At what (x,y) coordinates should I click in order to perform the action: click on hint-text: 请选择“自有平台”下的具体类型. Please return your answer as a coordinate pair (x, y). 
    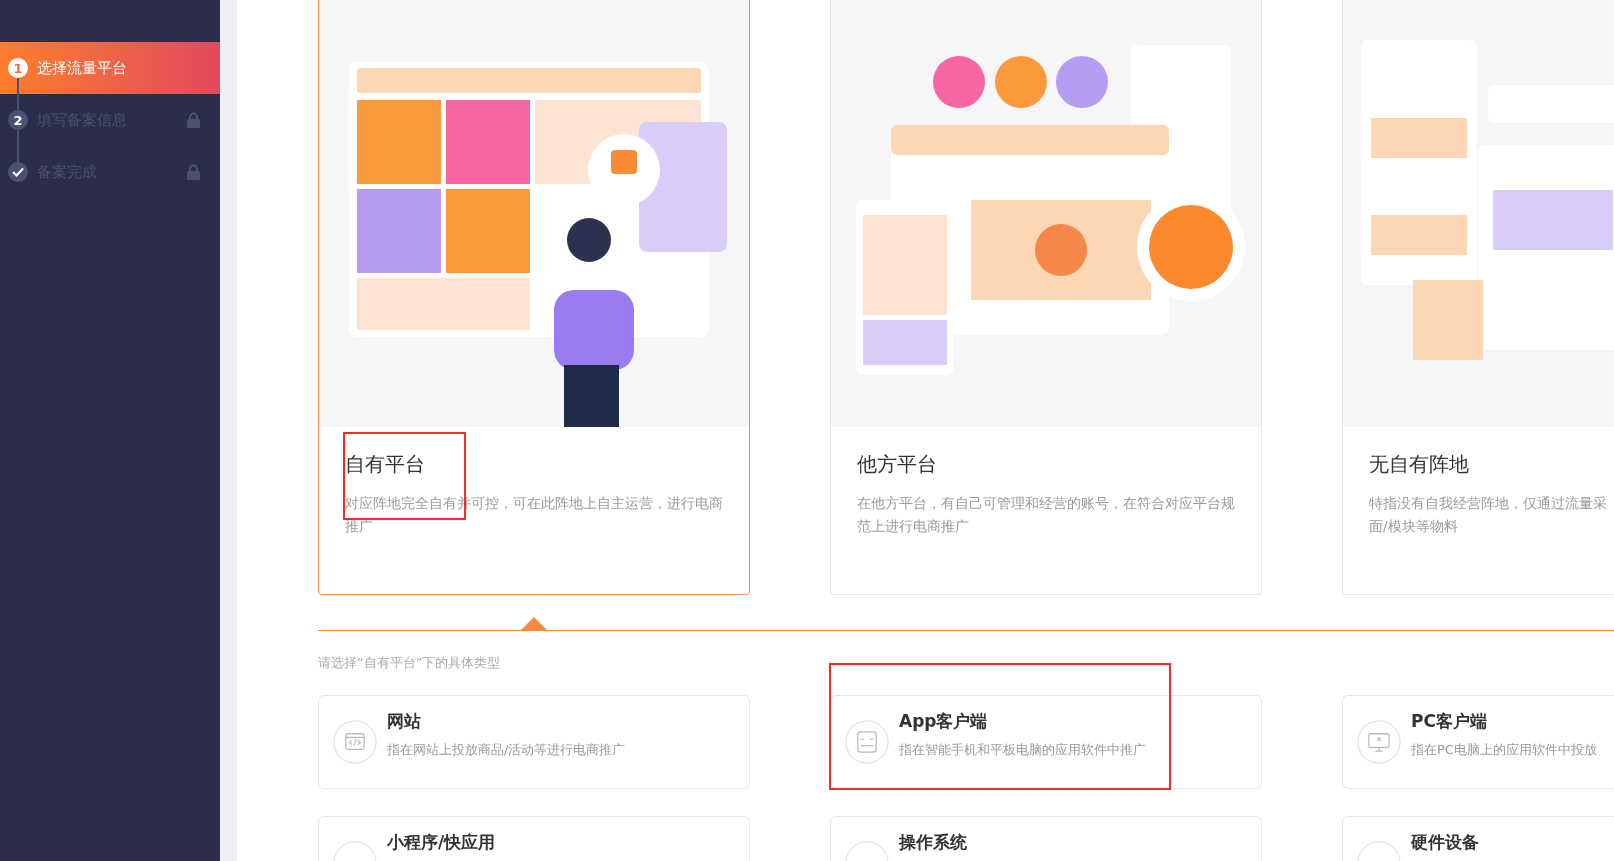
    Looking at the image, I should click on (410, 663).